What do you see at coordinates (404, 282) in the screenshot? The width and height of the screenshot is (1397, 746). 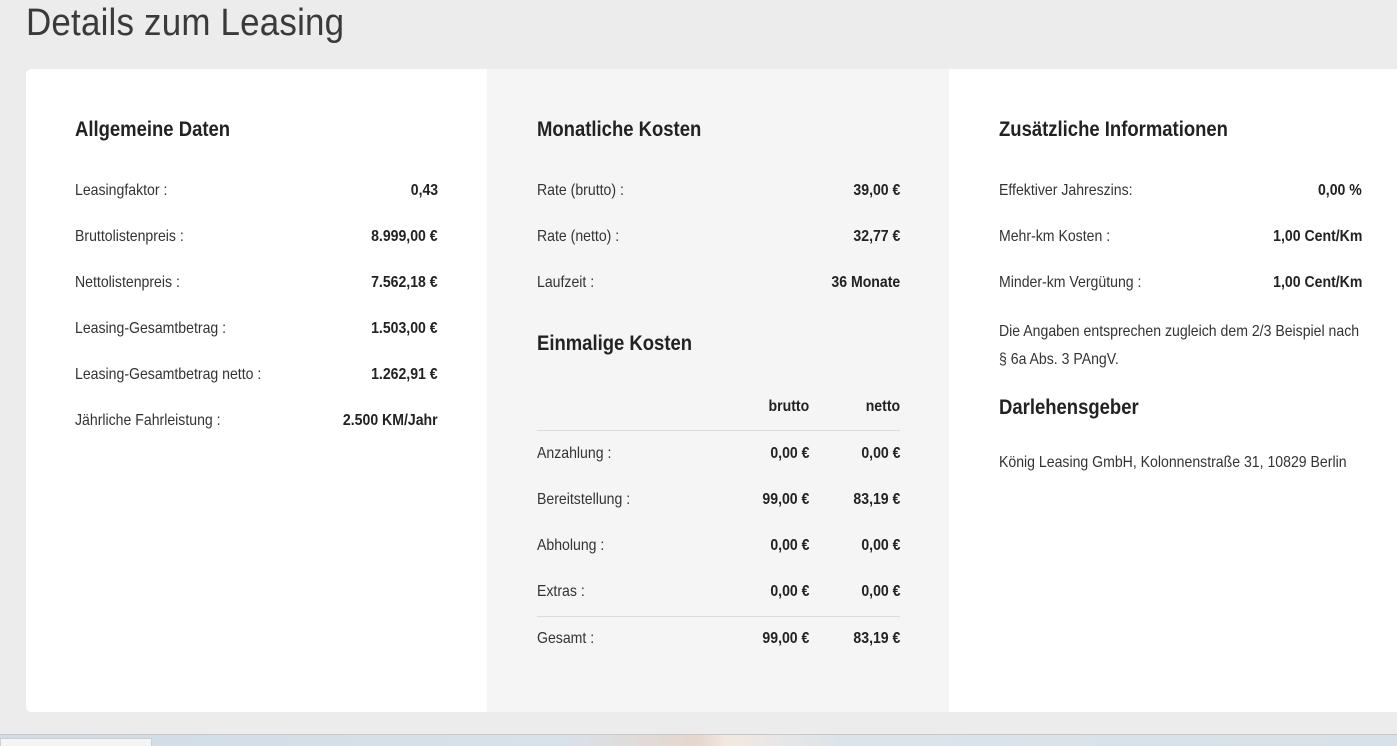 I see `net-list-price-value: 7.562,18 €` at bounding box center [404, 282].